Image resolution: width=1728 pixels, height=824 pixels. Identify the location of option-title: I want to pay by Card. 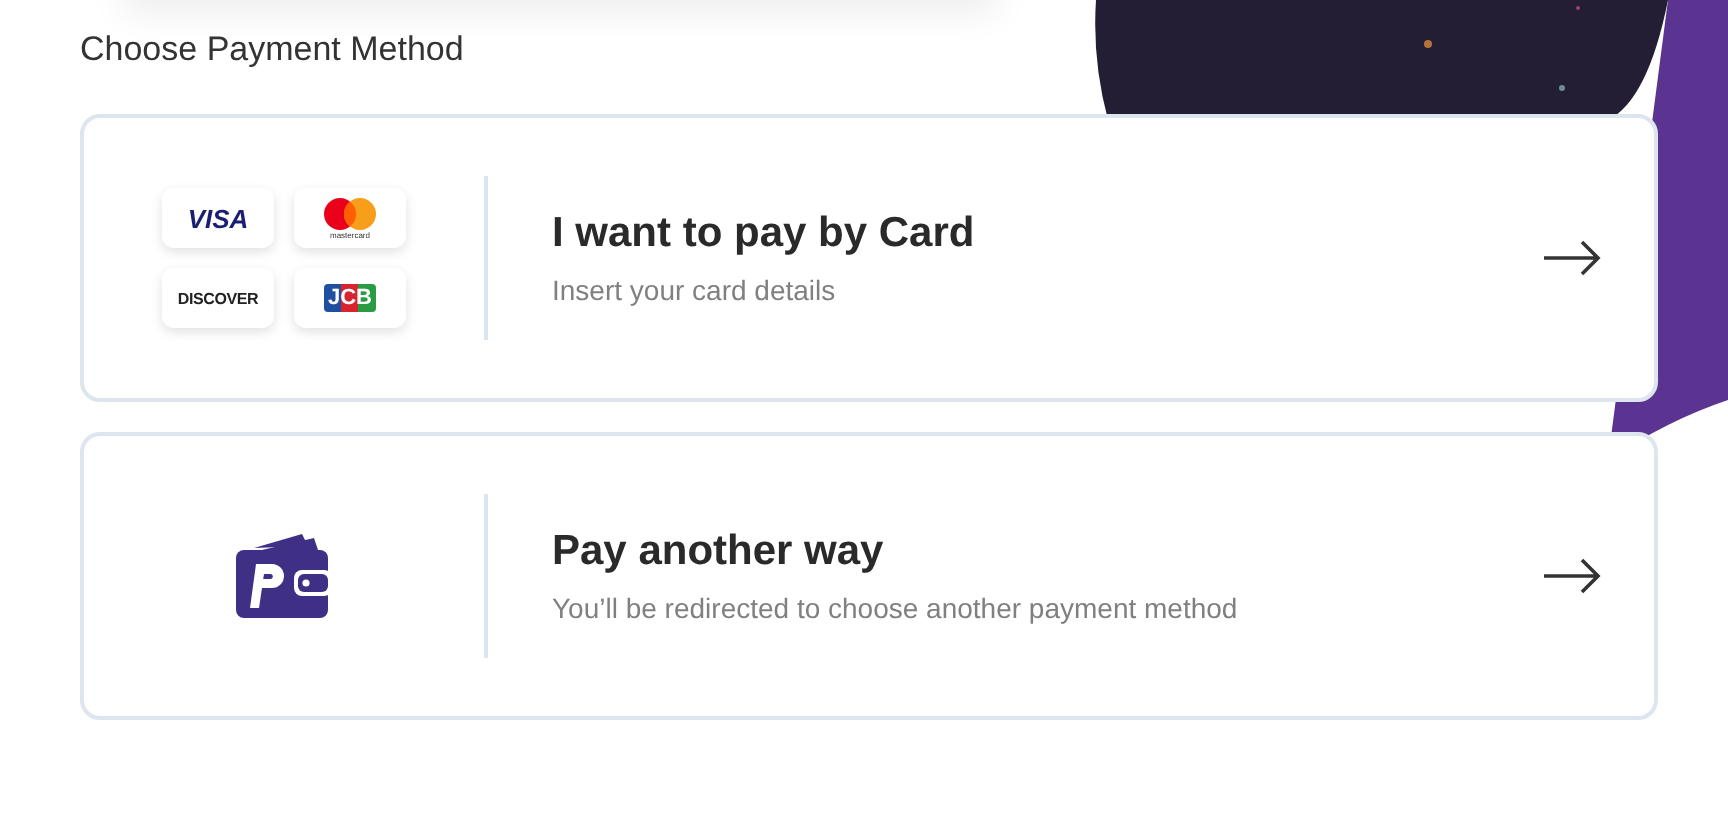
(764, 234).